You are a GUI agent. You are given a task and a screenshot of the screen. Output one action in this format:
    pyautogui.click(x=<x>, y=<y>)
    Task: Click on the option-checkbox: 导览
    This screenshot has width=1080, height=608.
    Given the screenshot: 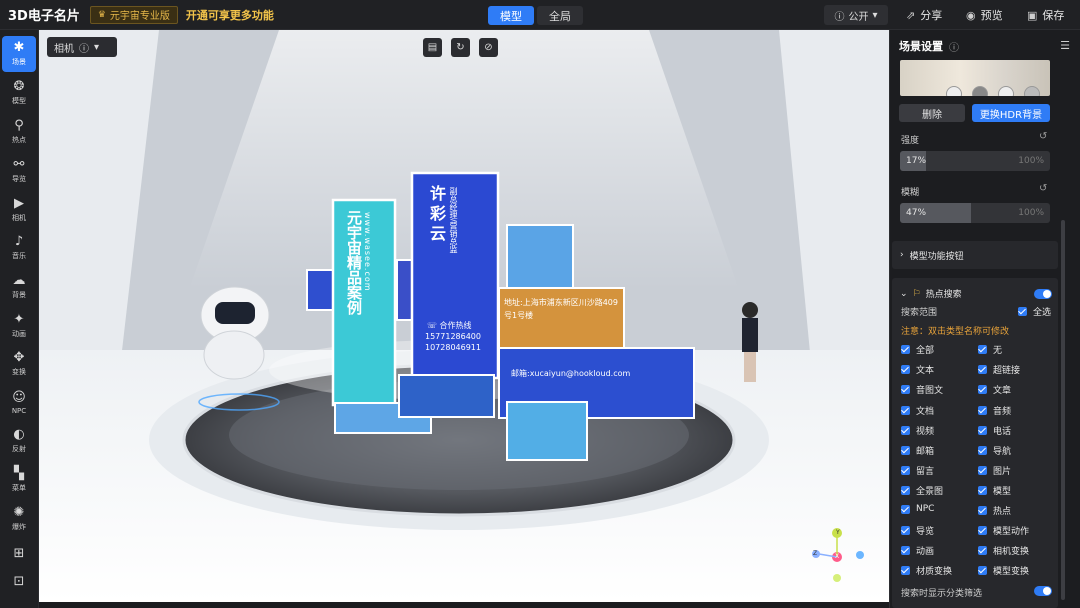 What is the action you would take?
    pyautogui.click(x=917, y=530)
    